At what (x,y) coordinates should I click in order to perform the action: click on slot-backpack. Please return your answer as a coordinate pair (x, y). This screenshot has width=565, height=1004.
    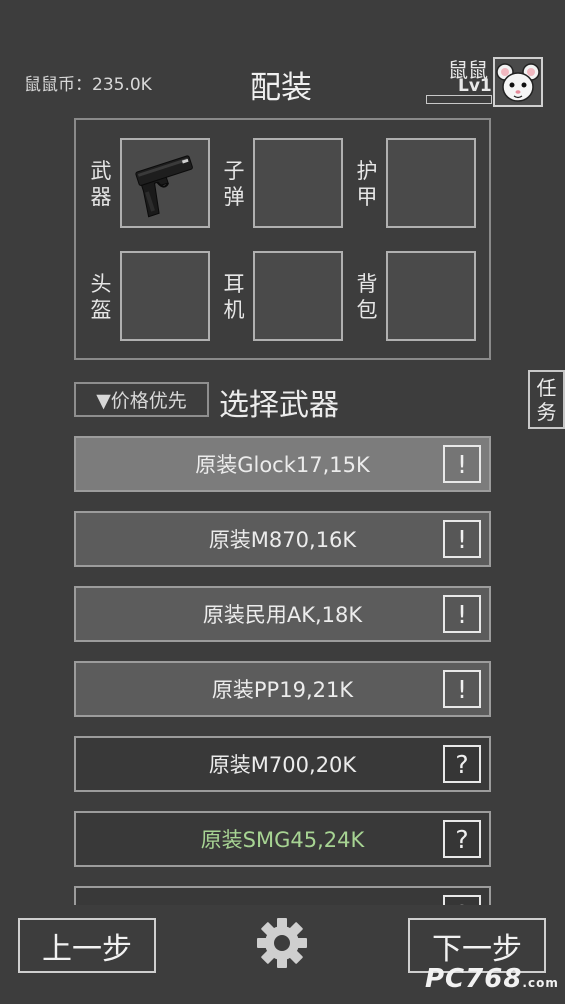
    Looking at the image, I should click on (431, 296).